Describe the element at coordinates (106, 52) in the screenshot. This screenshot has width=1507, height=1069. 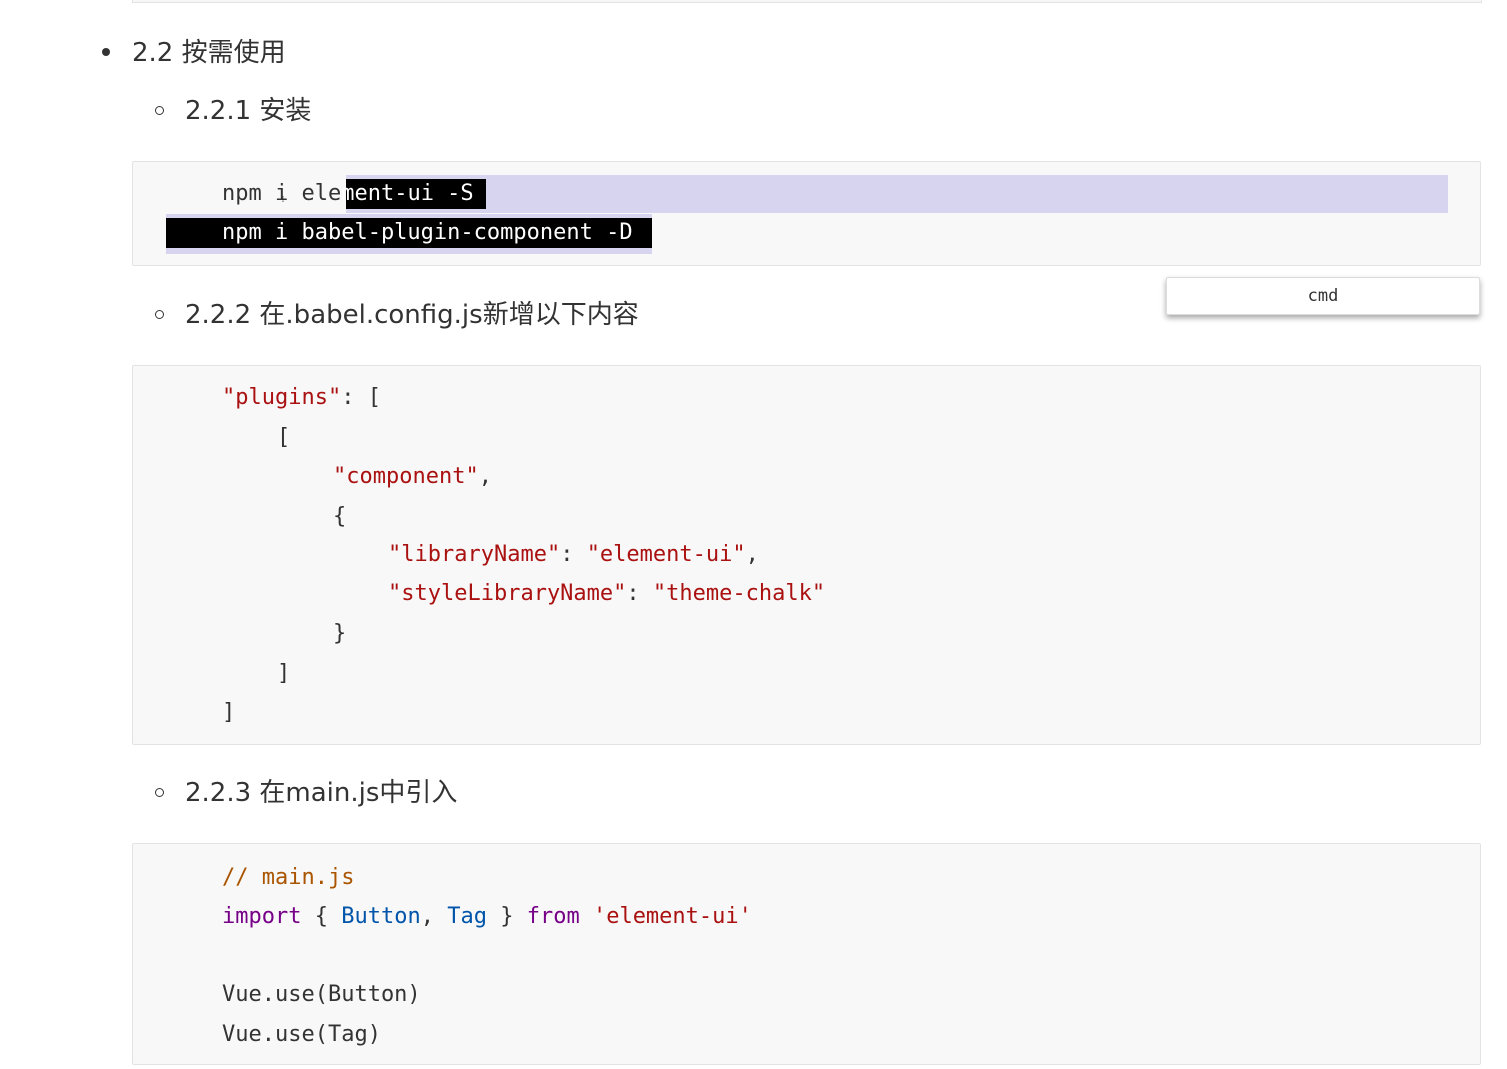
I see `bullet-disc-icon` at that location.